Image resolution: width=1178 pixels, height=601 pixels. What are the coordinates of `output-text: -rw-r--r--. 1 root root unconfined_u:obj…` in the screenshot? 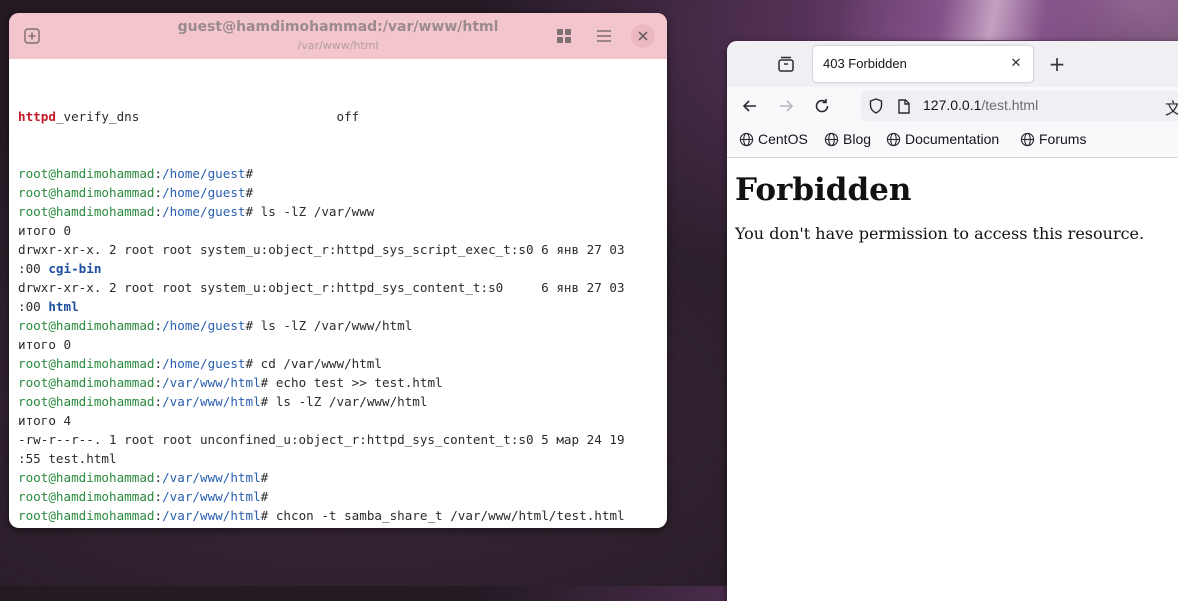 It's located at (321, 439).